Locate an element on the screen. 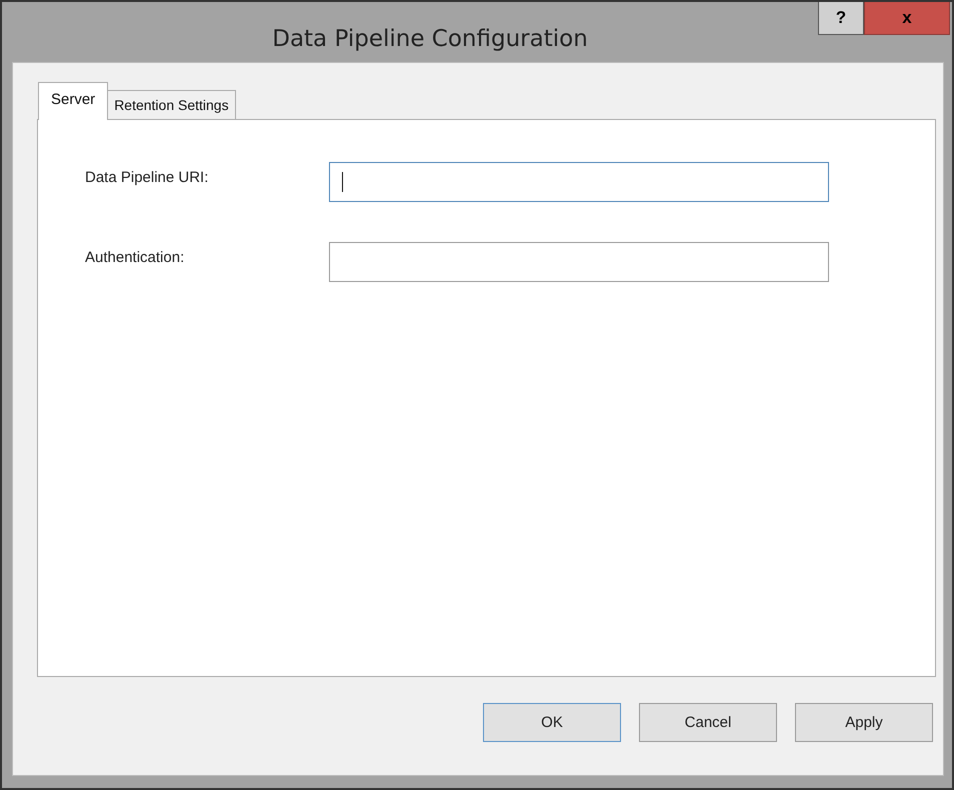 Image resolution: width=954 pixels, height=790 pixels. dialog-button: Apply is located at coordinates (864, 722).